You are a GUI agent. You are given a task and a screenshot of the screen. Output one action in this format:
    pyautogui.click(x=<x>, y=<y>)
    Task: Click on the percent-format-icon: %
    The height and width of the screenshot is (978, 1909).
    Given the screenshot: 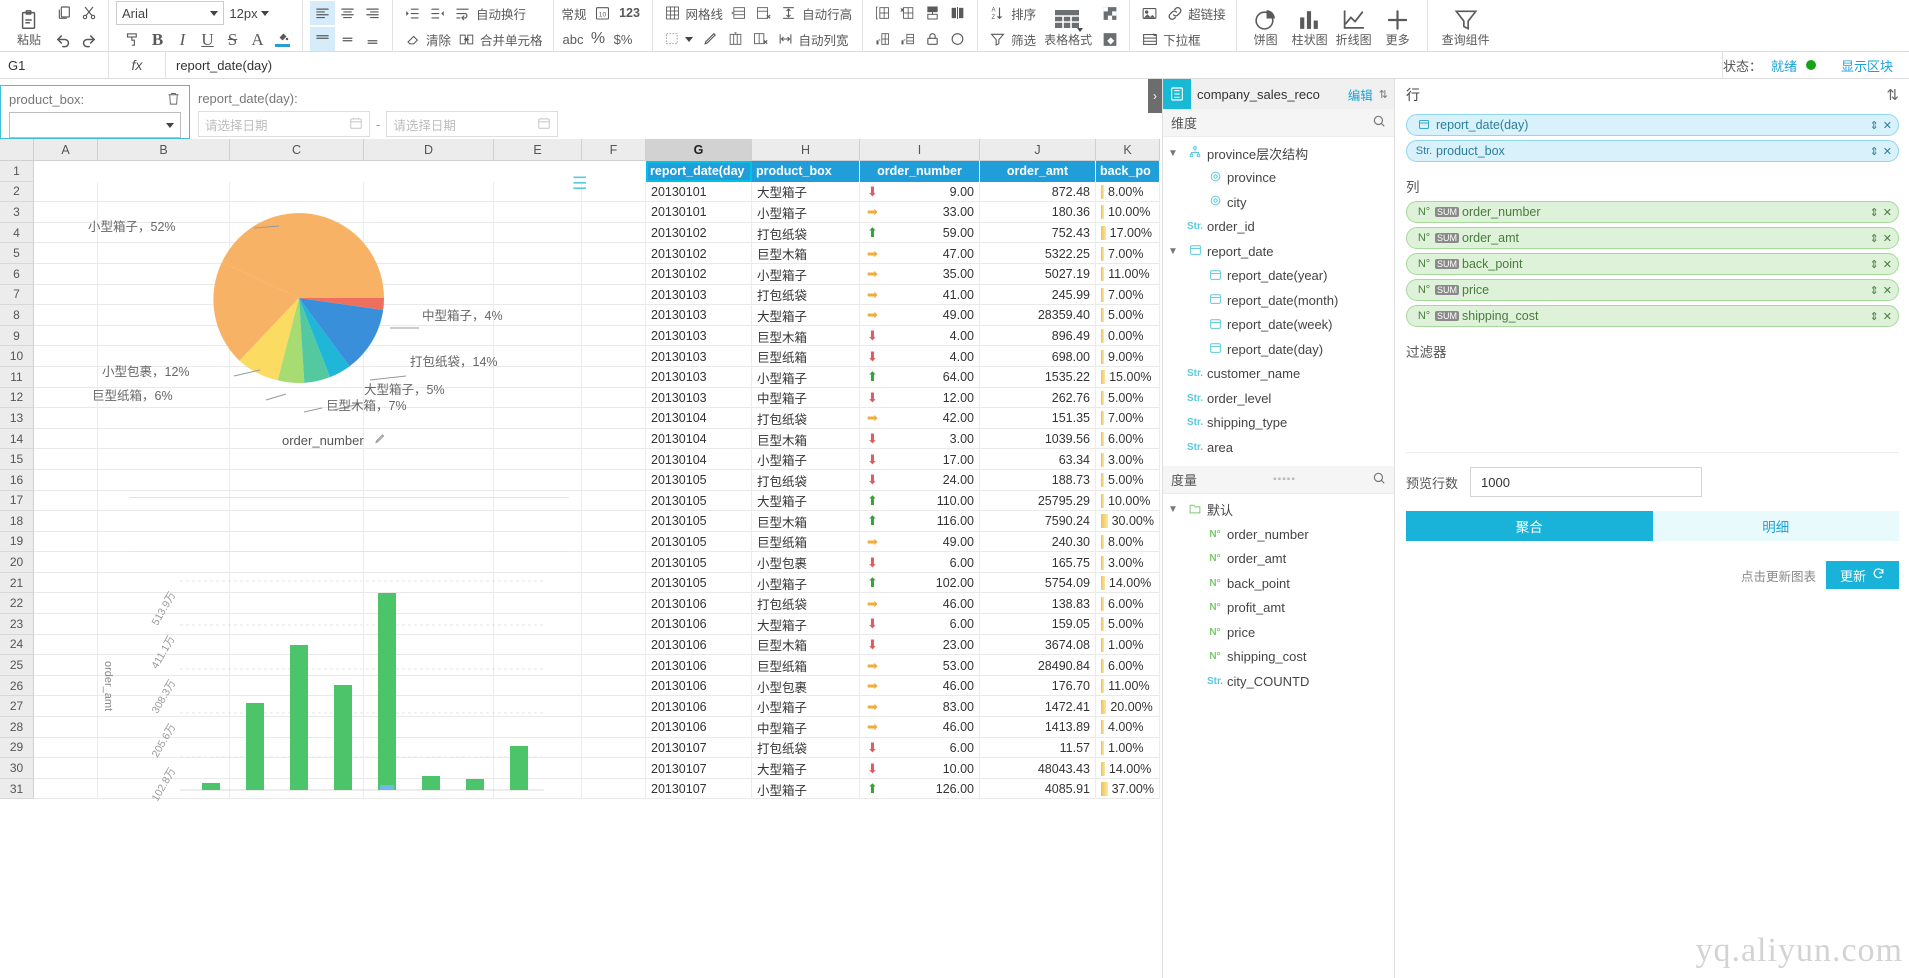 What is the action you would take?
    pyautogui.click(x=598, y=39)
    